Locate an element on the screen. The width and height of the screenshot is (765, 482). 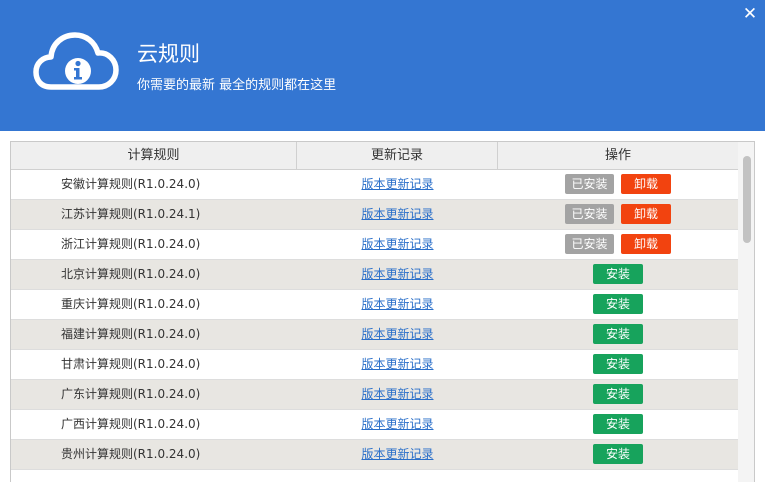
table-header: 计算规则 更新记录 操作 is located at coordinates (374, 156).